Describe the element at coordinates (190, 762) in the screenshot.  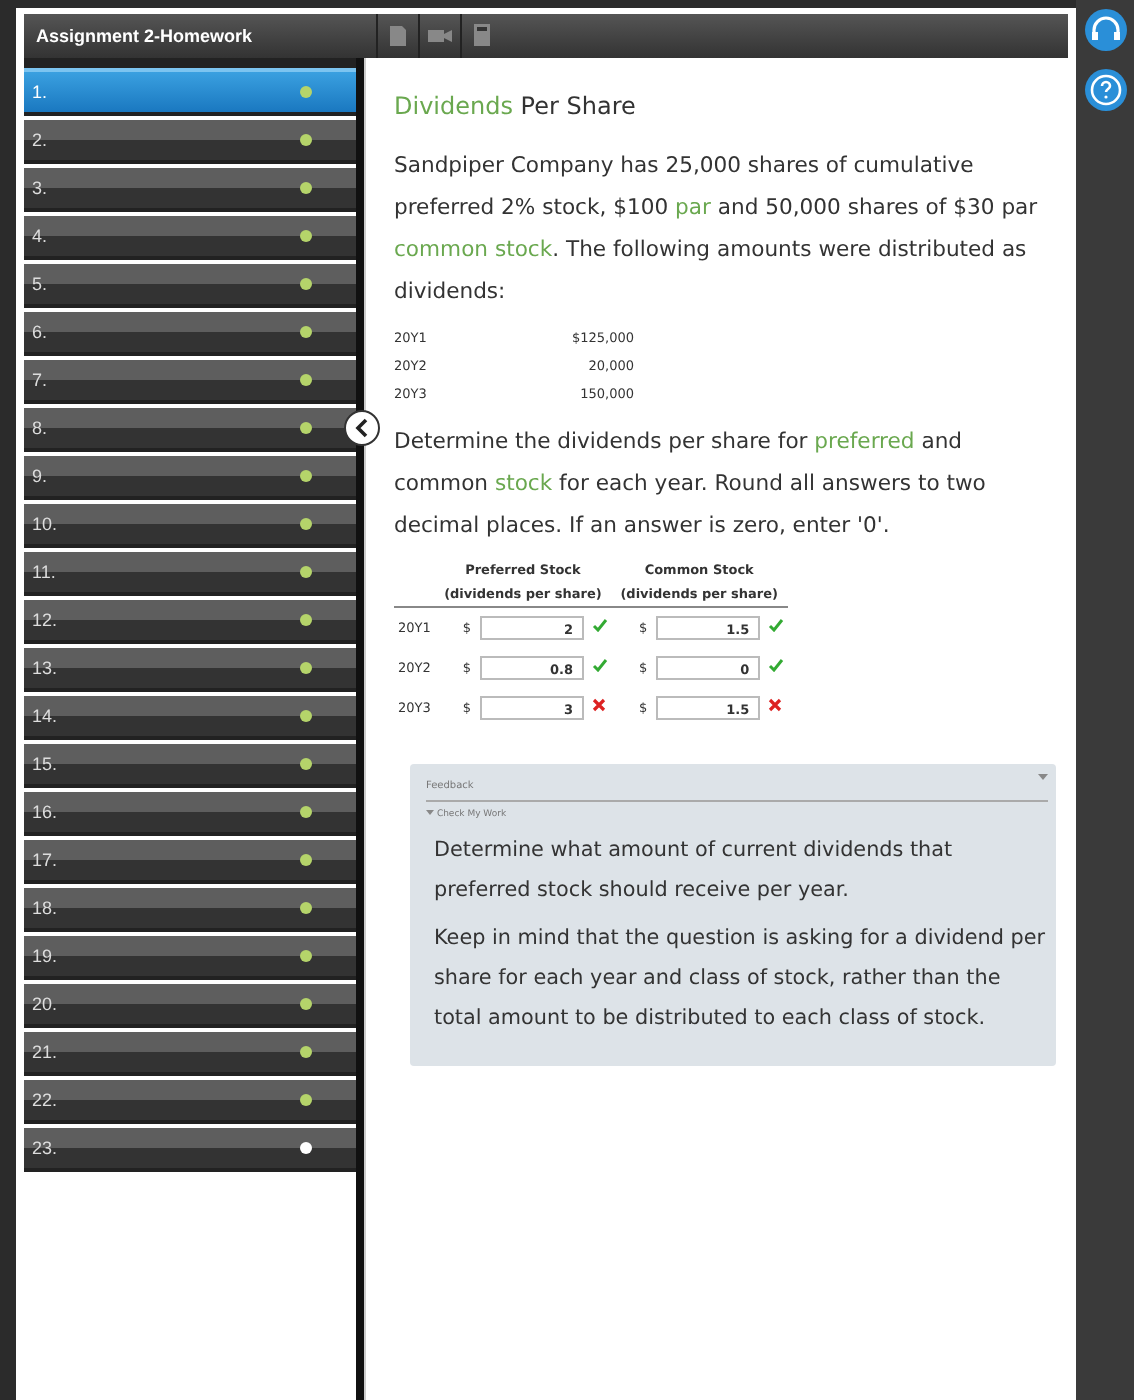
I see `question-tab: 15.` at that location.